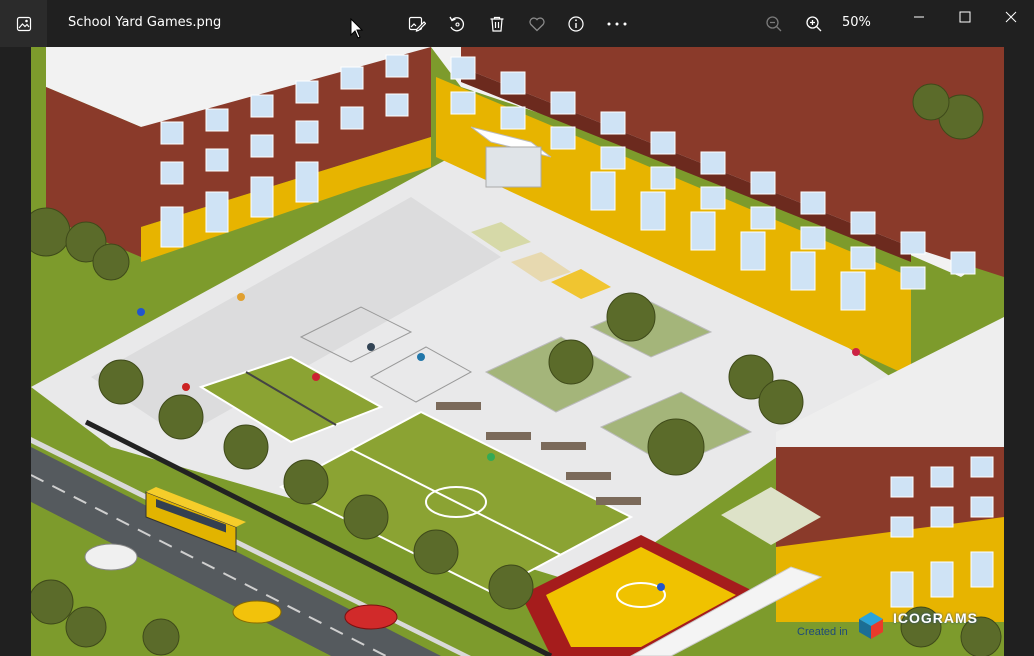  What do you see at coordinates (935, 618) in the screenshot?
I see `watermark-brand: ICOGRAMS` at bounding box center [935, 618].